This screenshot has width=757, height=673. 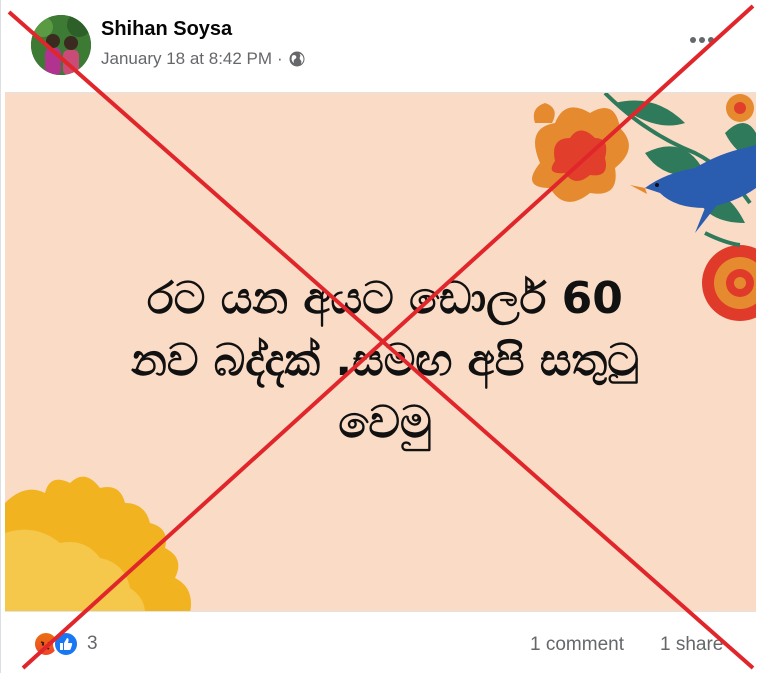 I want to click on reactions-summary: 3, so click(x=65, y=644).